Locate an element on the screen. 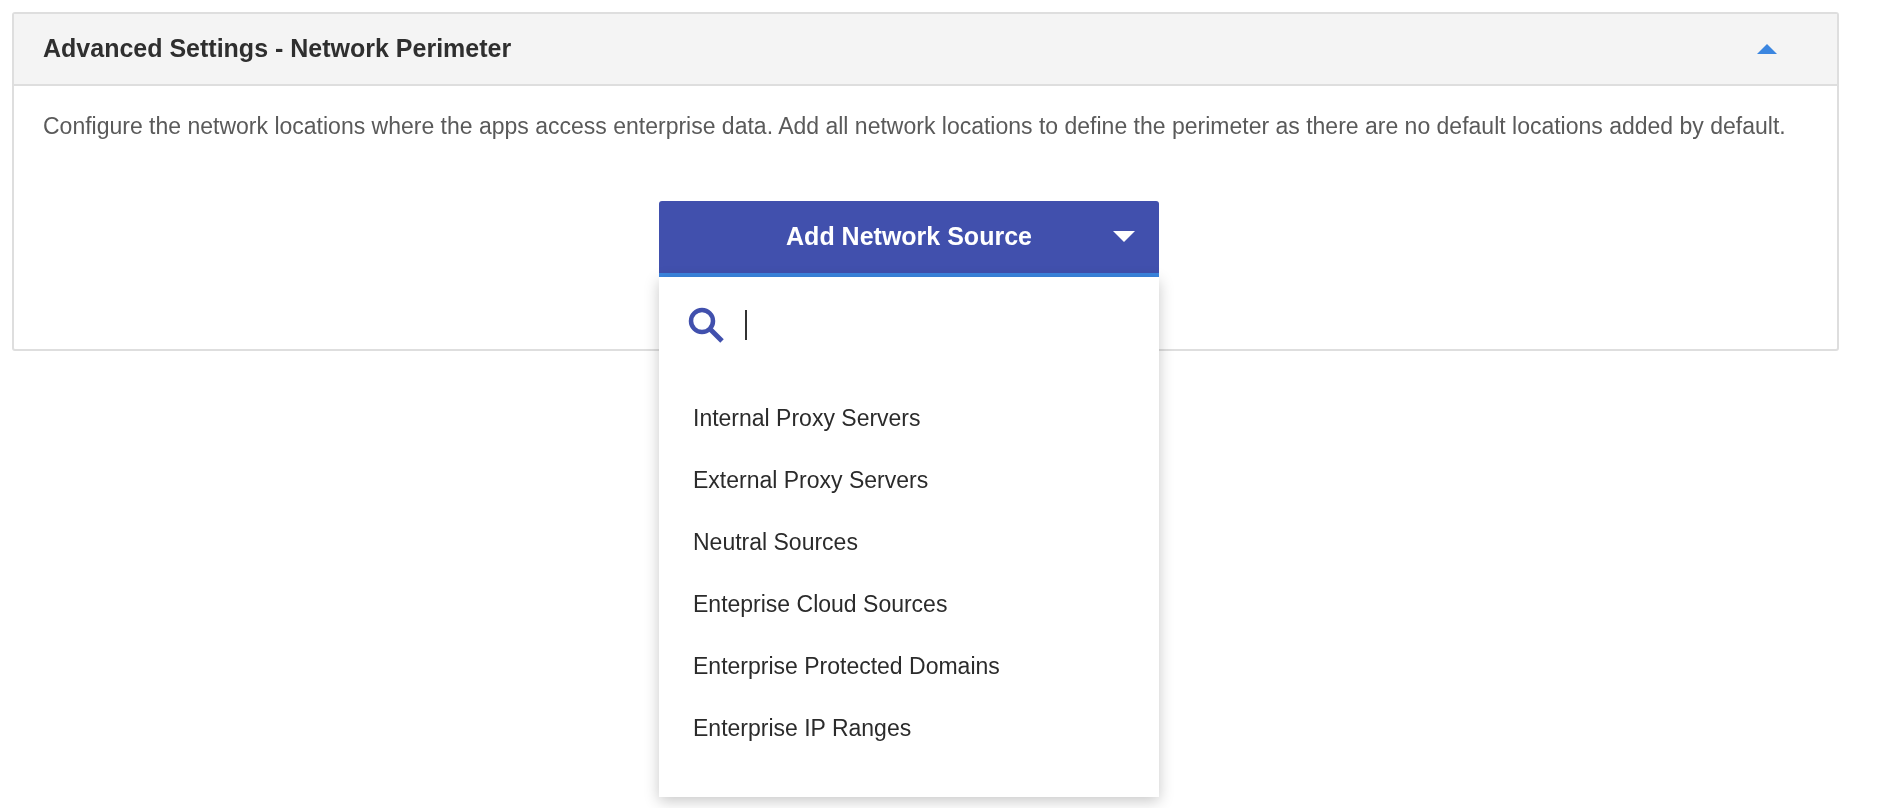  collapse-caret-icon is located at coordinates (1767, 49).